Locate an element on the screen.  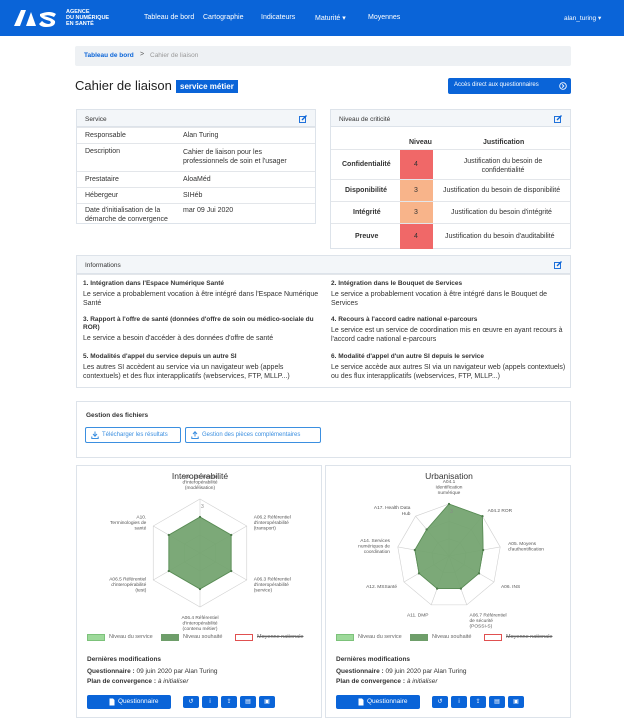
page-title: Cahier de liaison is located at coordinates (123, 85).